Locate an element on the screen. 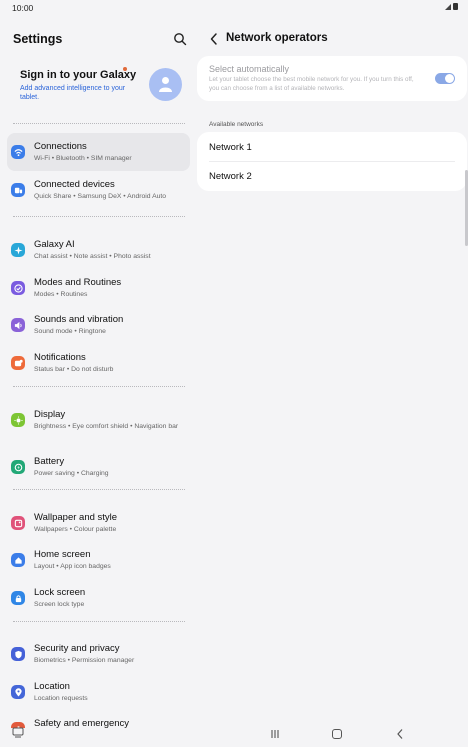  status-time: 10:00 is located at coordinates (23, 8).